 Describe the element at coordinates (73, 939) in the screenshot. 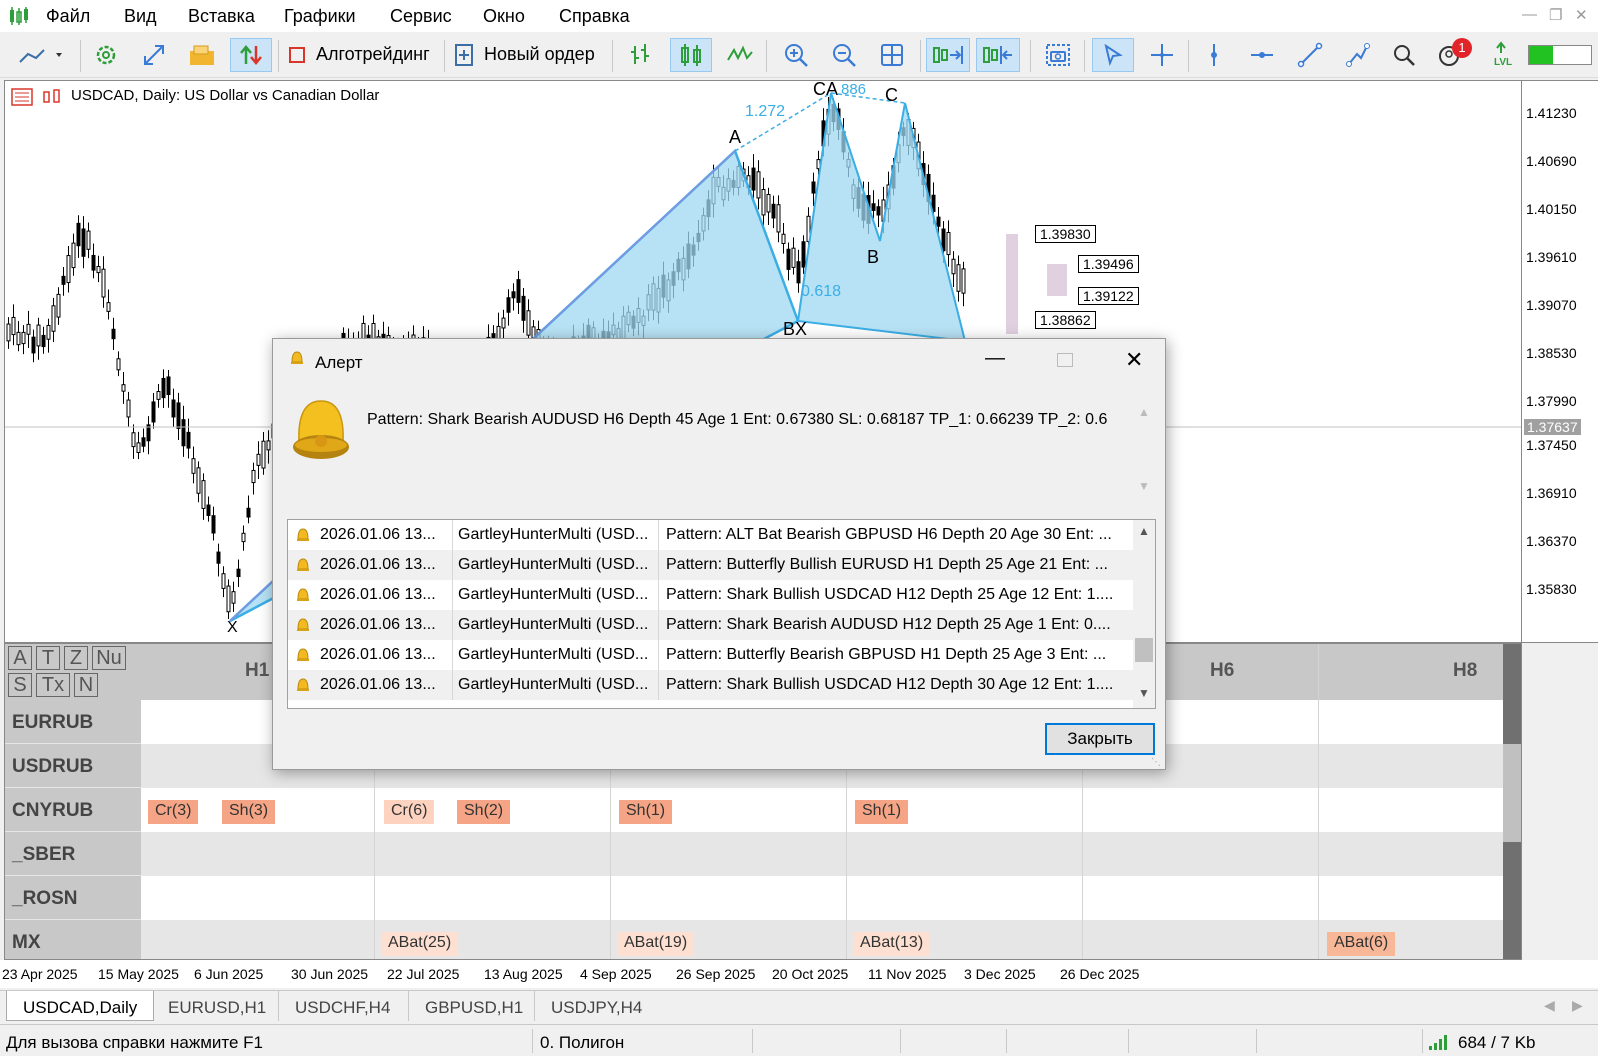

I see `row-label-mx: MX` at that location.